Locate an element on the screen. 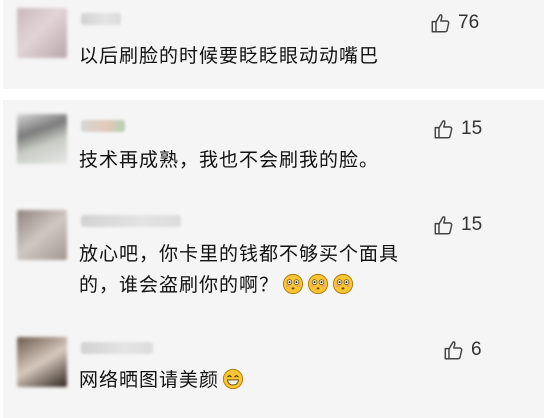  grinning-face-icon is located at coordinates (233, 379).